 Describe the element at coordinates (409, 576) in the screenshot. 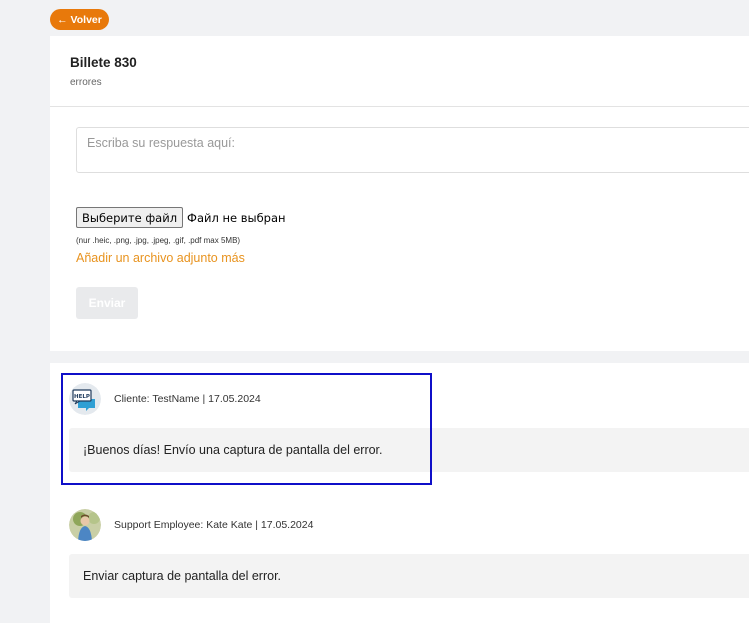

I see `message-text: Enviar captura de pantalla del error.` at that location.